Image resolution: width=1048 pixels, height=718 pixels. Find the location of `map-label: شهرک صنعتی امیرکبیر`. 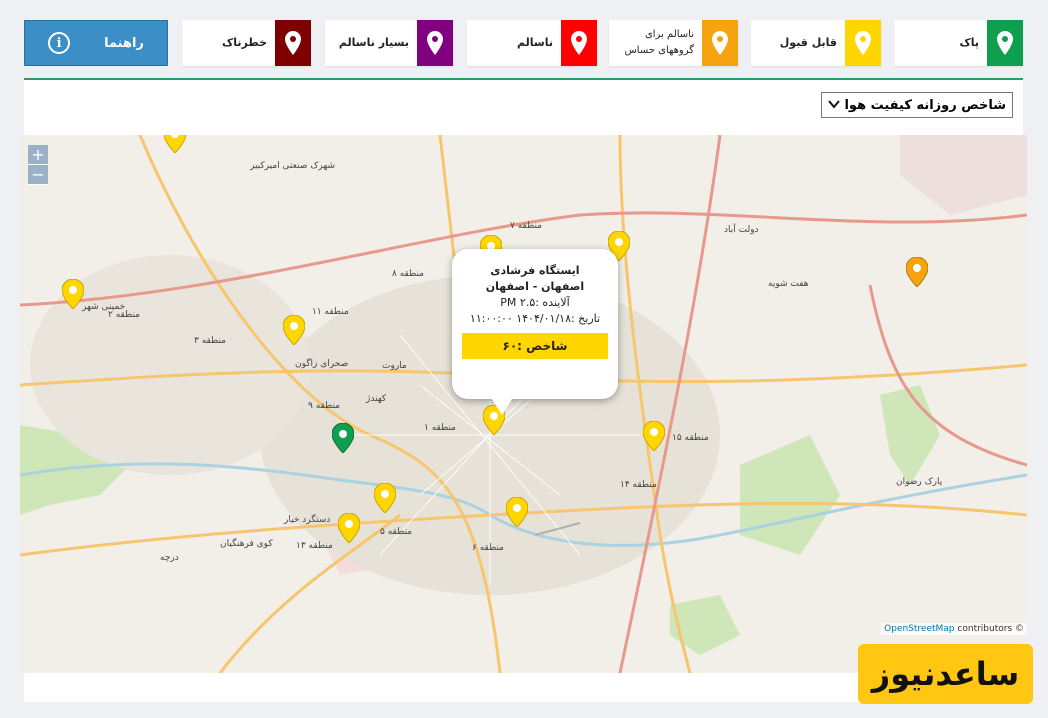

map-label: شهرک صنعتی امیرکبیر is located at coordinates (293, 166).